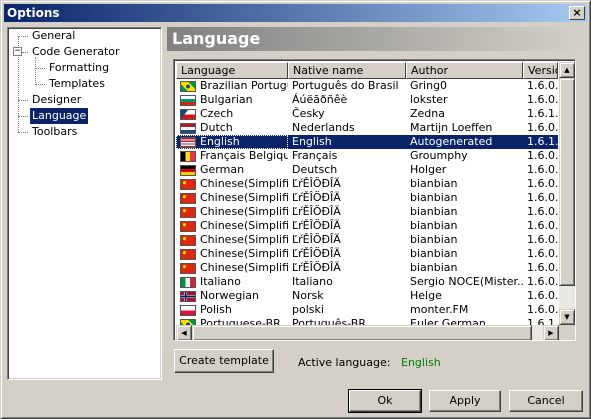  What do you see at coordinates (367, 142) in the screenshot?
I see `table-row: English English Autogenerated 1.6.1.2` at bounding box center [367, 142].